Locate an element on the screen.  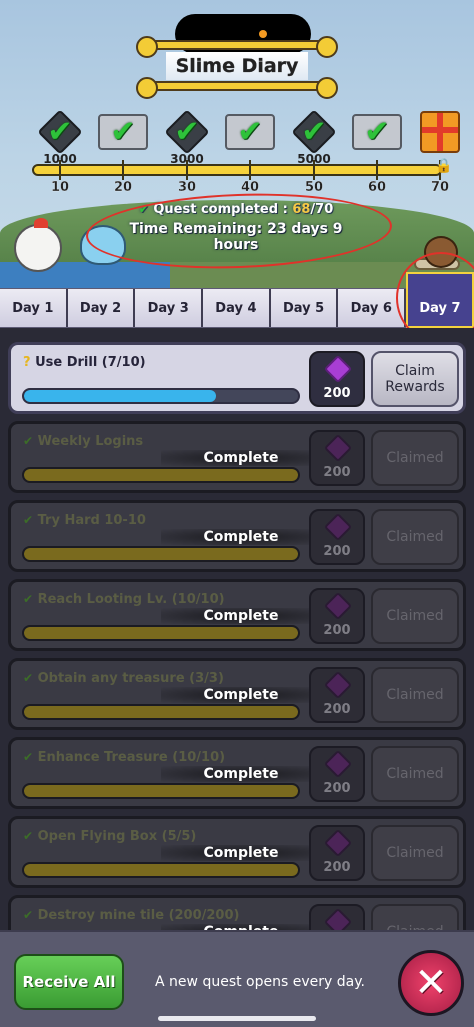
tab-day-1: Day 1 is located at coordinates (34, 308).